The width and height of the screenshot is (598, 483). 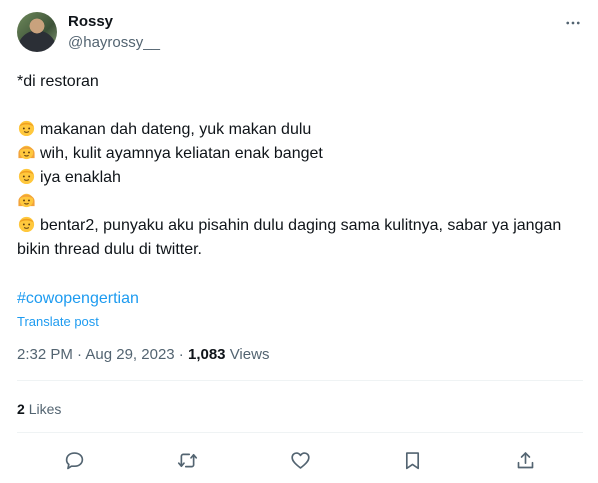 What do you see at coordinates (207, 354) in the screenshot?
I see `views-count: 1,083` at bounding box center [207, 354].